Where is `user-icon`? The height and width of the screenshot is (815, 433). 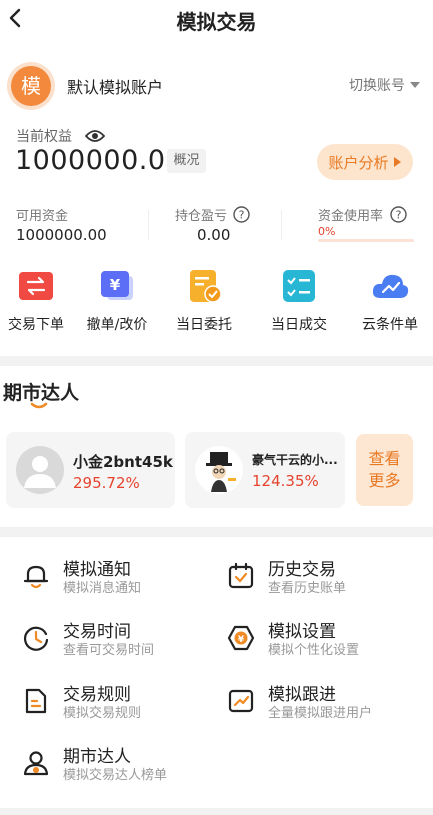
user-icon is located at coordinates (36, 763).